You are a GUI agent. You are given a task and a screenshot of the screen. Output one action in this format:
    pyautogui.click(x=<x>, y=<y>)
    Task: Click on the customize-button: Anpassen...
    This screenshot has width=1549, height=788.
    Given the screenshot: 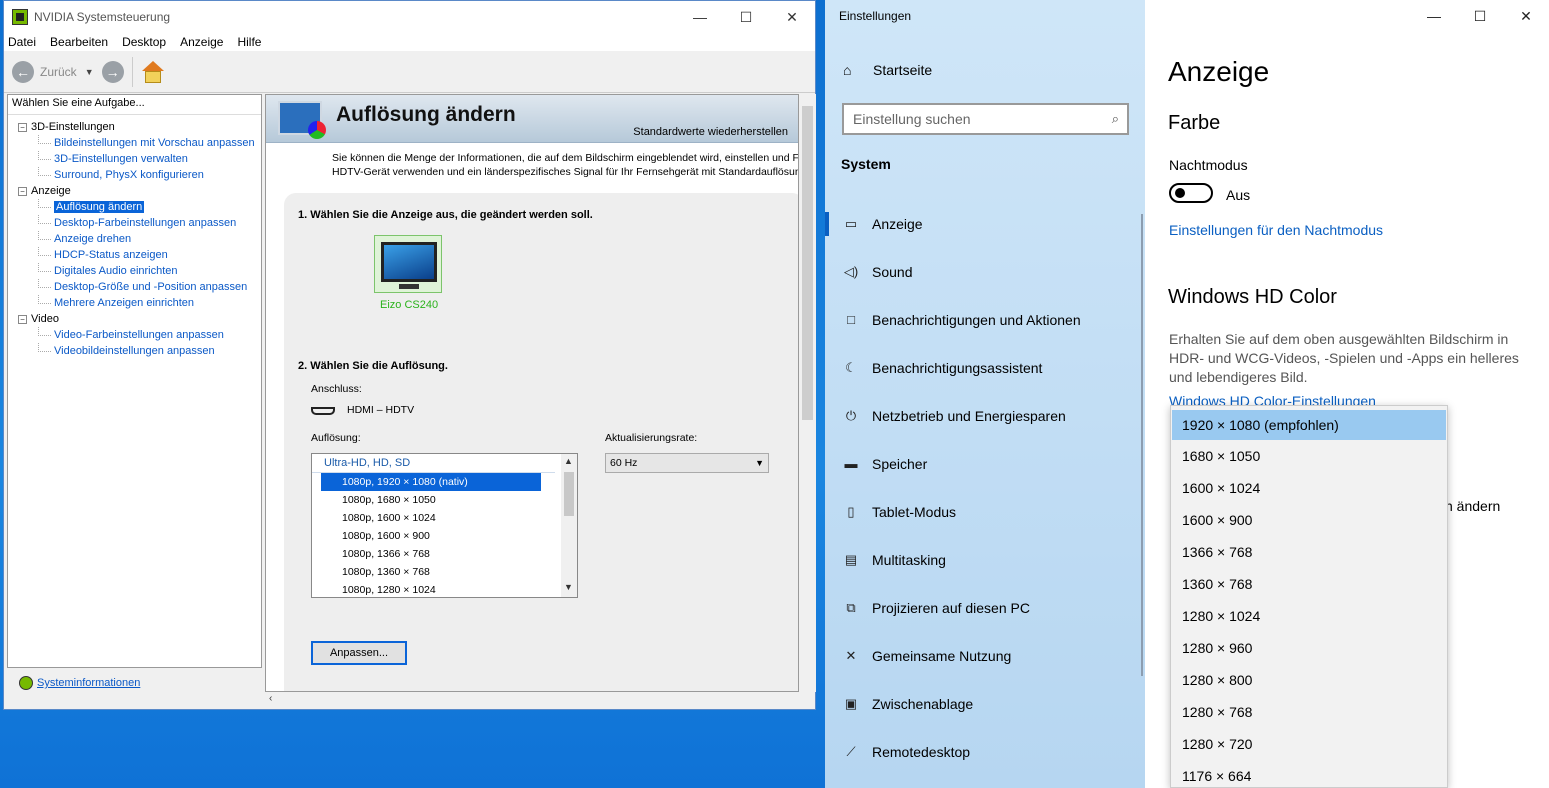 What is the action you would take?
    pyautogui.click(x=359, y=653)
    